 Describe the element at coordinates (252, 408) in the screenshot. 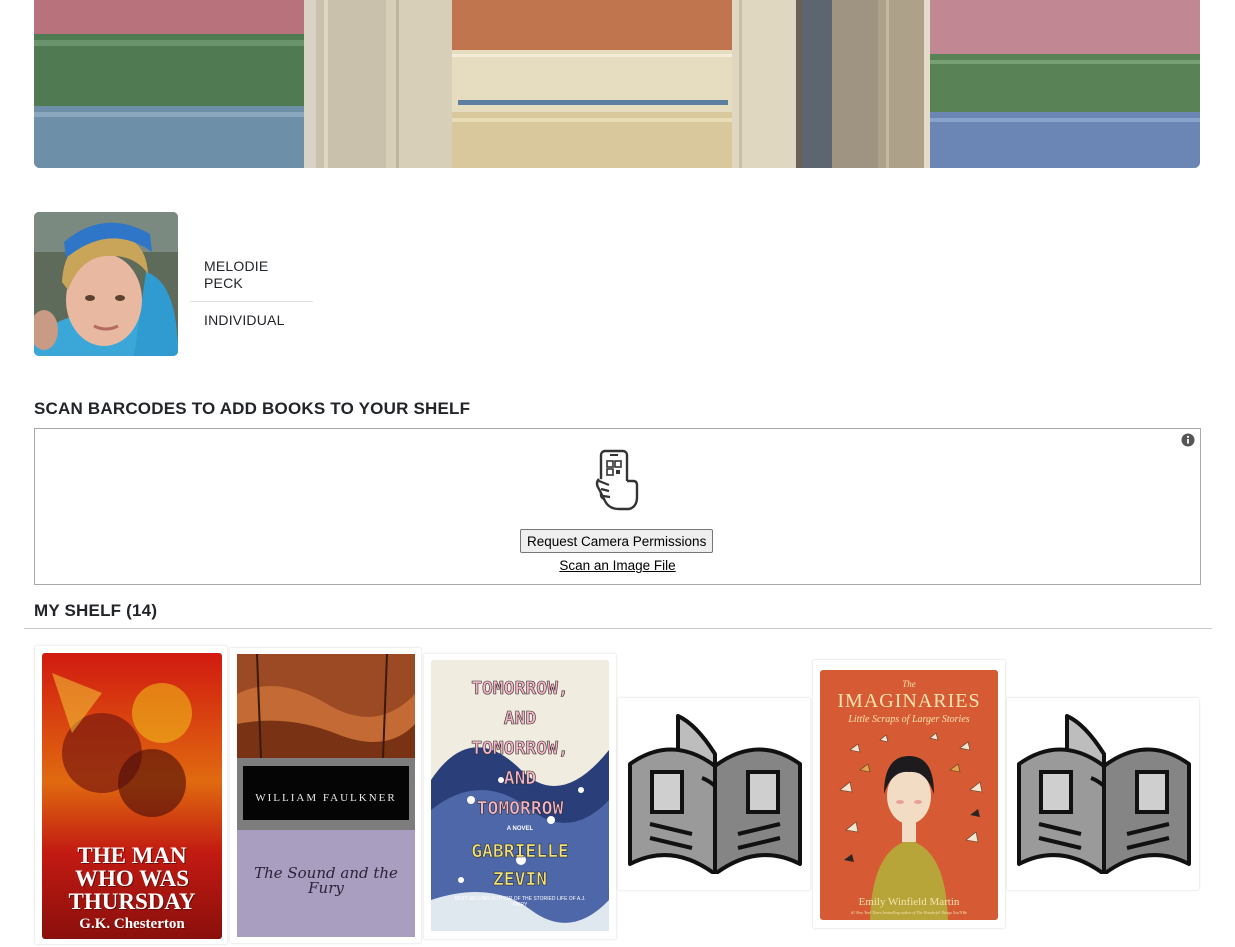

I see `scanner-heading: SCAN BARCODES TO ADD BOOKS TO YOUR SHELF` at that location.